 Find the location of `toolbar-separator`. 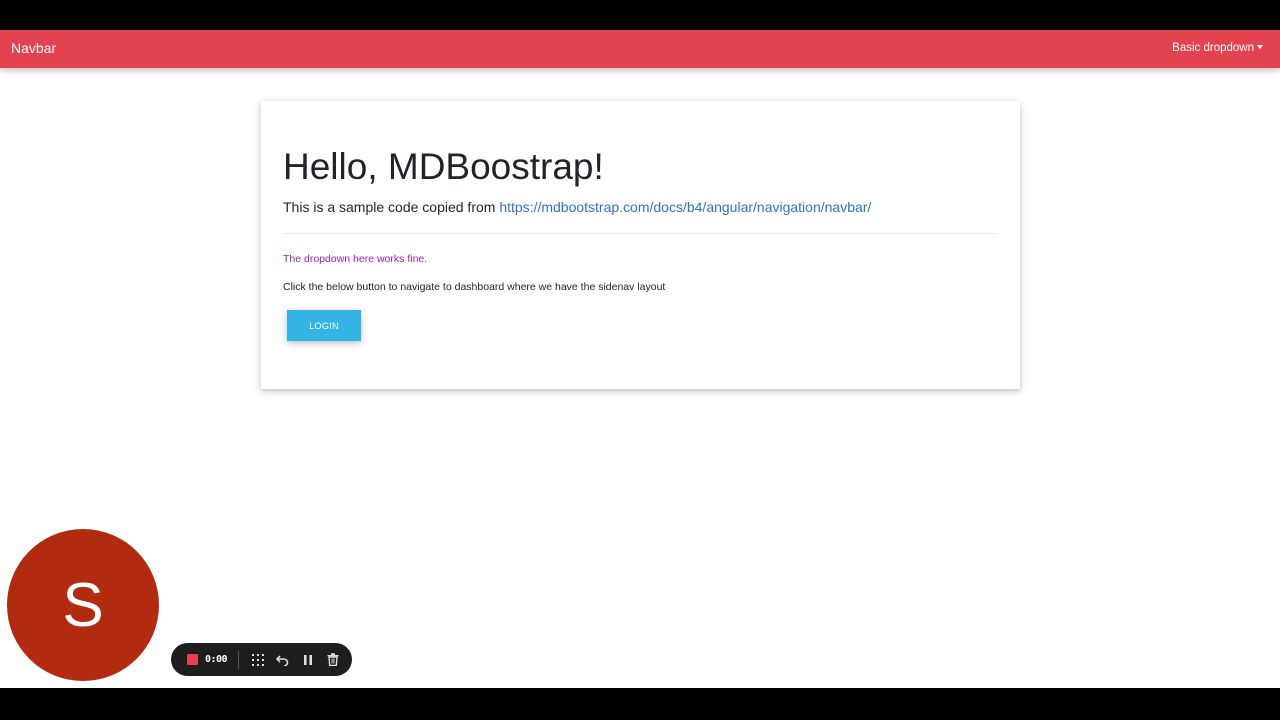

toolbar-separator is located at coordinates (239, 659).